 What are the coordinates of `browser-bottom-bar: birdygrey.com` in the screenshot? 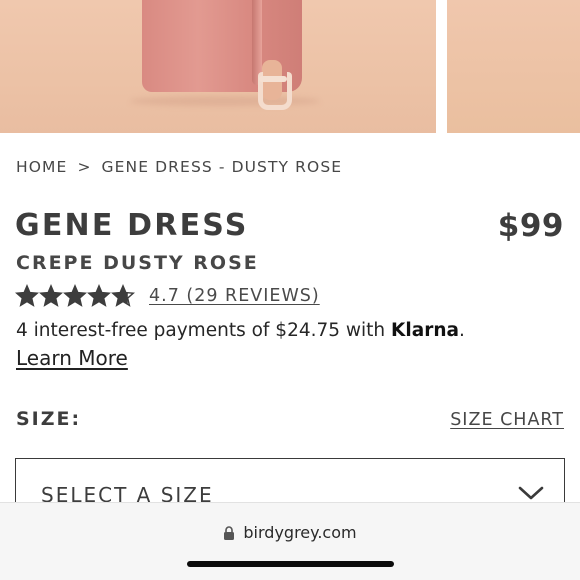 It's located at (290, 541).